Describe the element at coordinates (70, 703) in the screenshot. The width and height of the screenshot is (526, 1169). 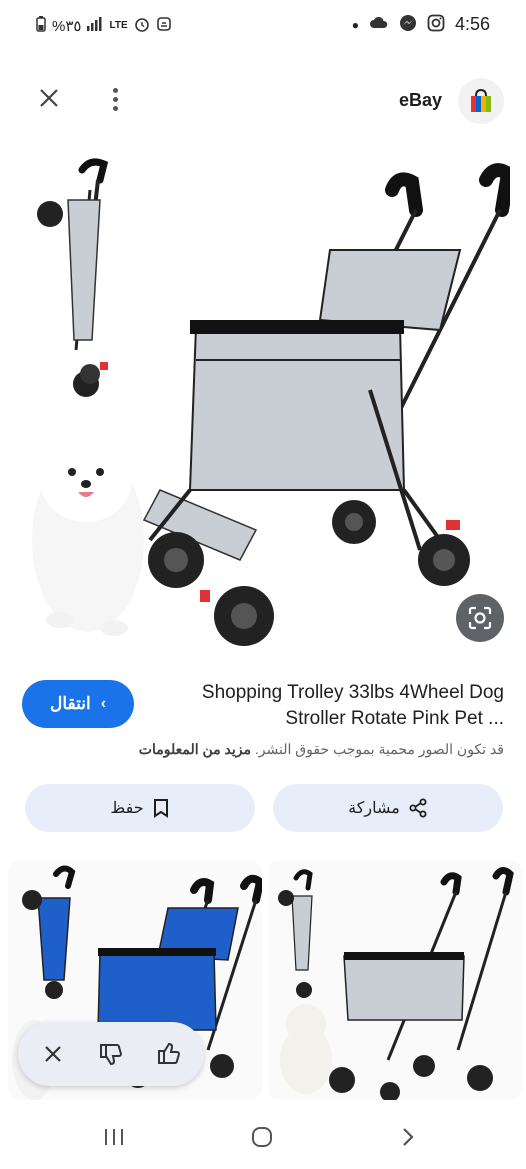
I see `visit-label: انتقال` at that location.